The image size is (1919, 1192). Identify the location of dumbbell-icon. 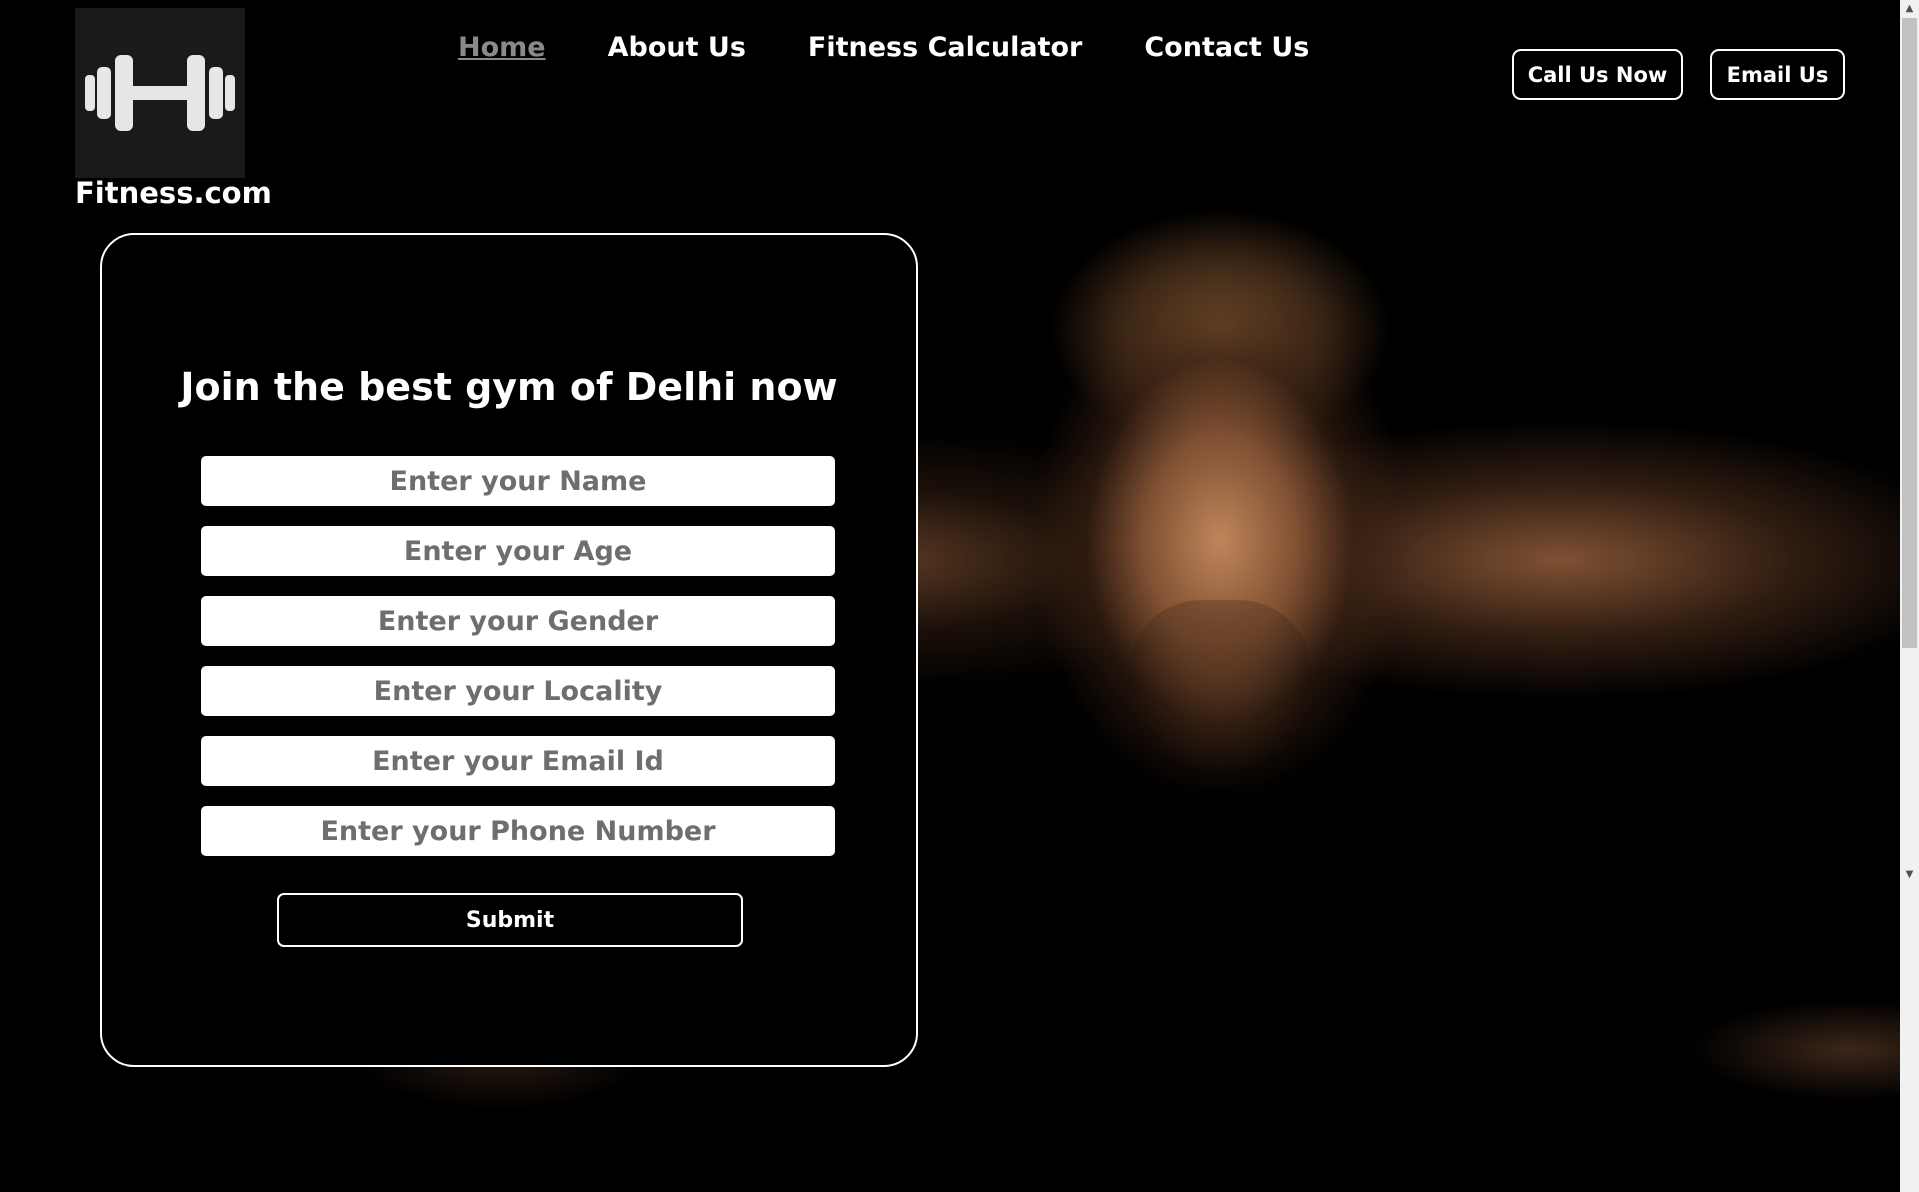
(160, 93).